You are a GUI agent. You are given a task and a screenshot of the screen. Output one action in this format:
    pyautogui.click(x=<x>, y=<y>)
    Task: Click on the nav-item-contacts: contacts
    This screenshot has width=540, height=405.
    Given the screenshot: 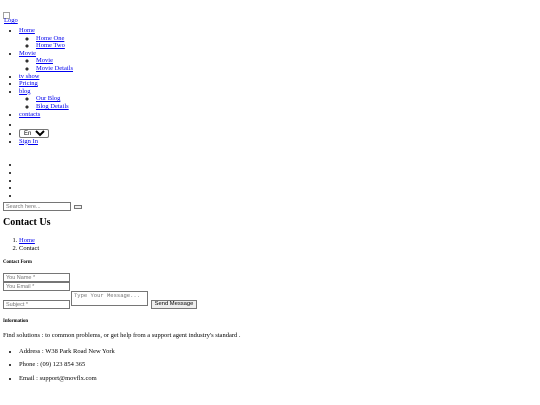 What is the action you would take?
    pyautogui.click(x=277, y=115)
    